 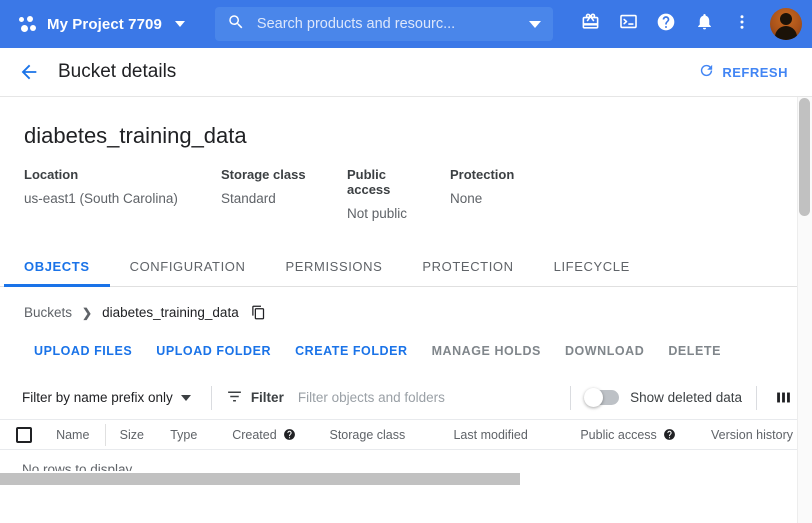 I want to click on filter-input, so click(x=427, y=397).